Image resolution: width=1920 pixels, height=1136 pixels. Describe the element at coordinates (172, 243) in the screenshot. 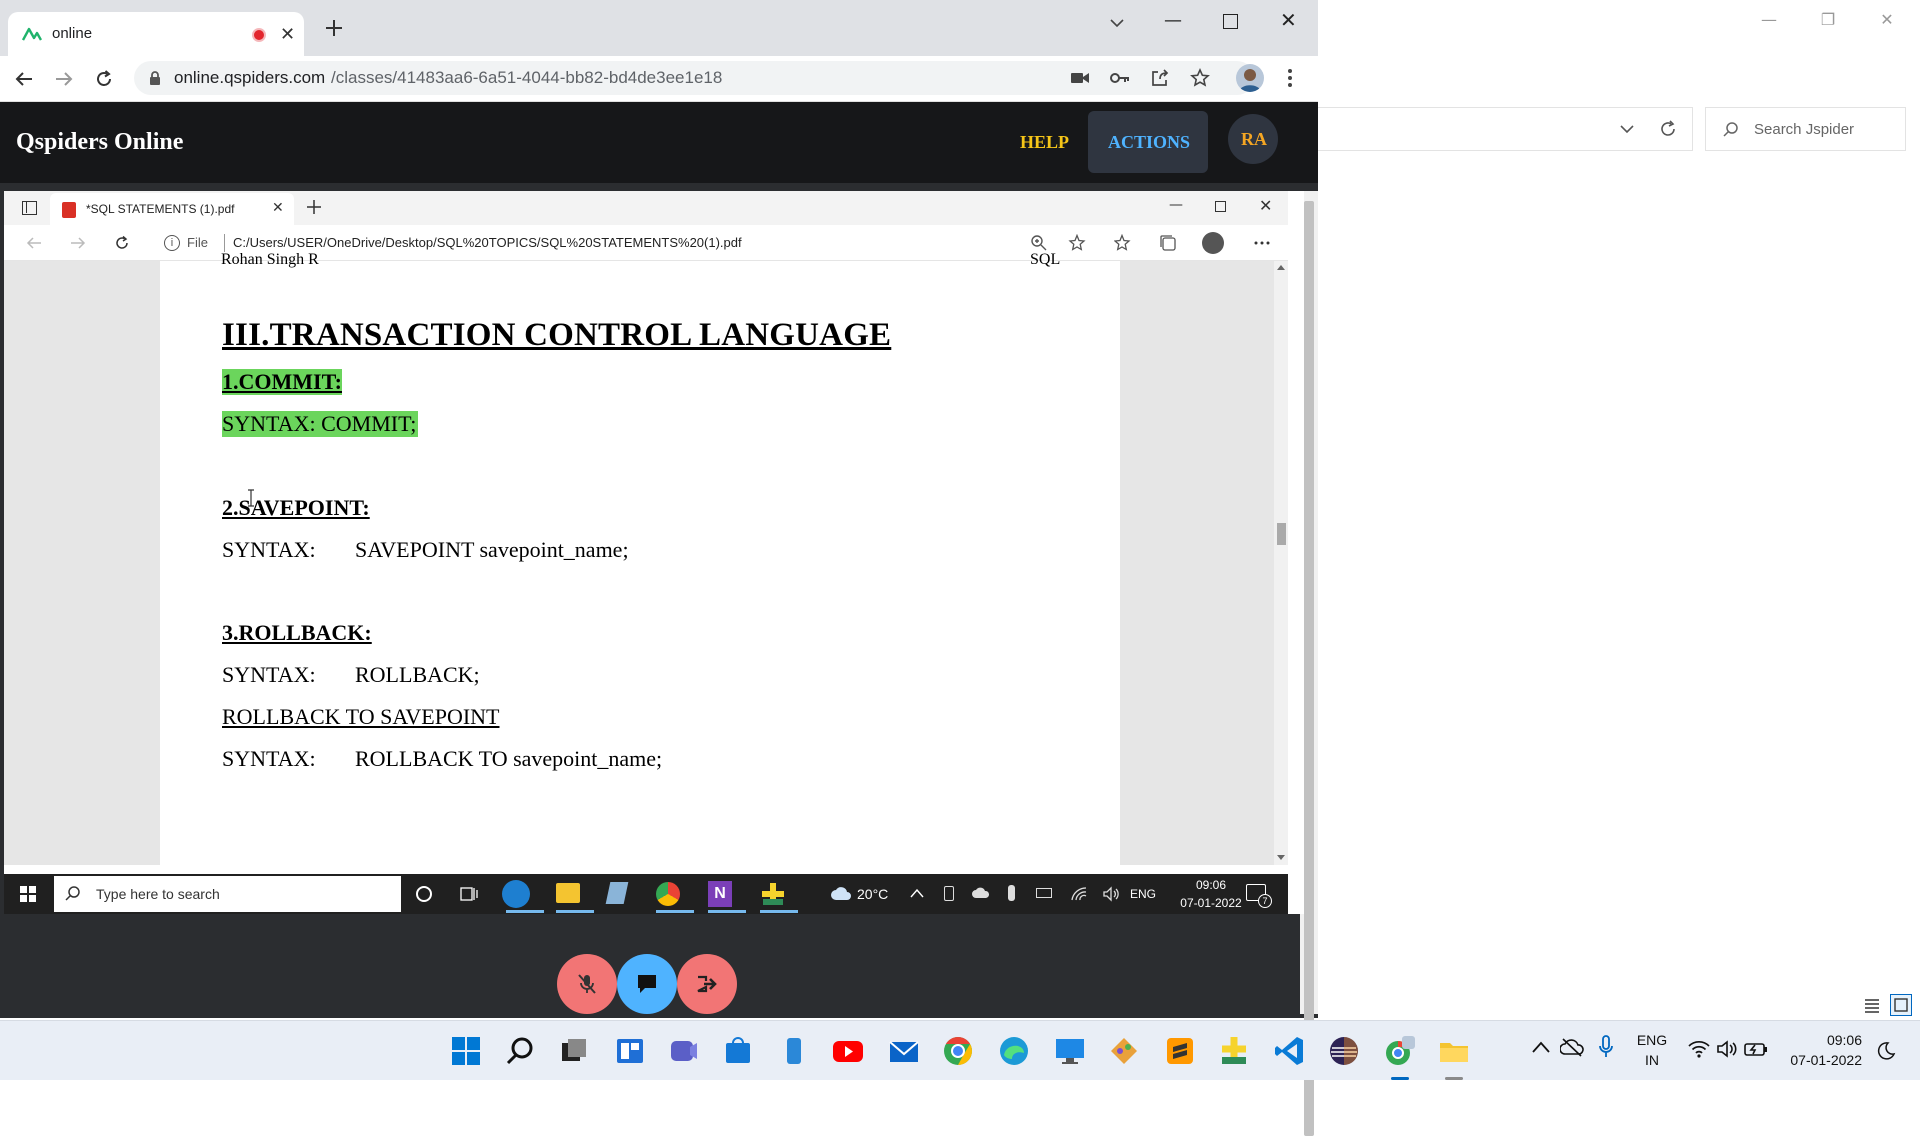

I see `info-icon: i` at that location.